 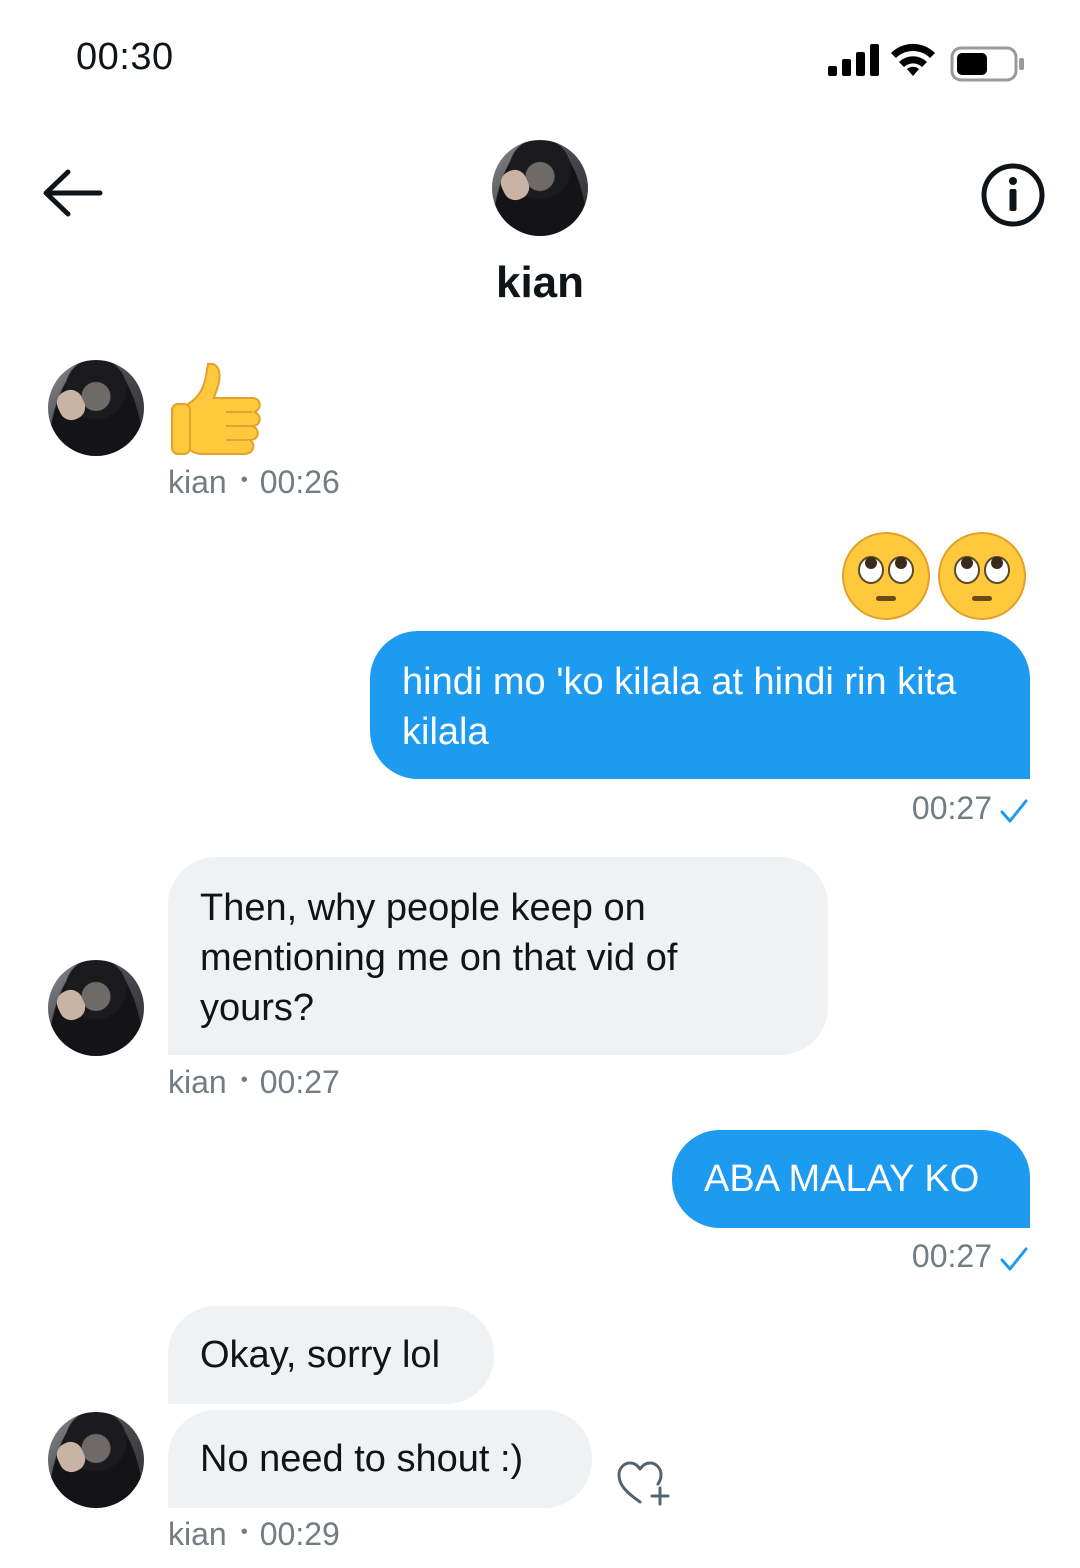 I want to click on meta-time: 00:29, so click(x=299, y=1534).